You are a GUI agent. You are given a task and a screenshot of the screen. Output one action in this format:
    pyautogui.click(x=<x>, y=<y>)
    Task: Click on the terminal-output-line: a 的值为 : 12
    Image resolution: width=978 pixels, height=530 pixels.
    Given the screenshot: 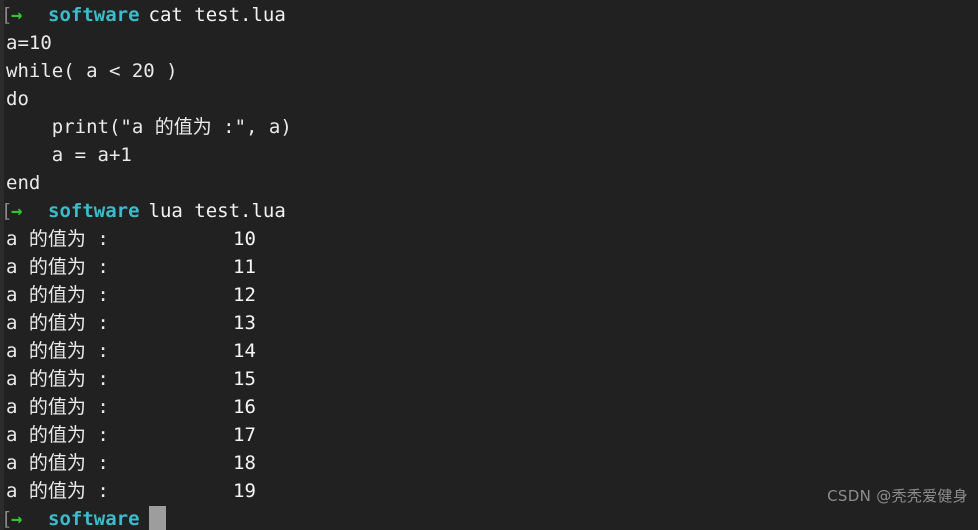 What is the action you would take?
    pyautogui.click(x=489, y=295)
    